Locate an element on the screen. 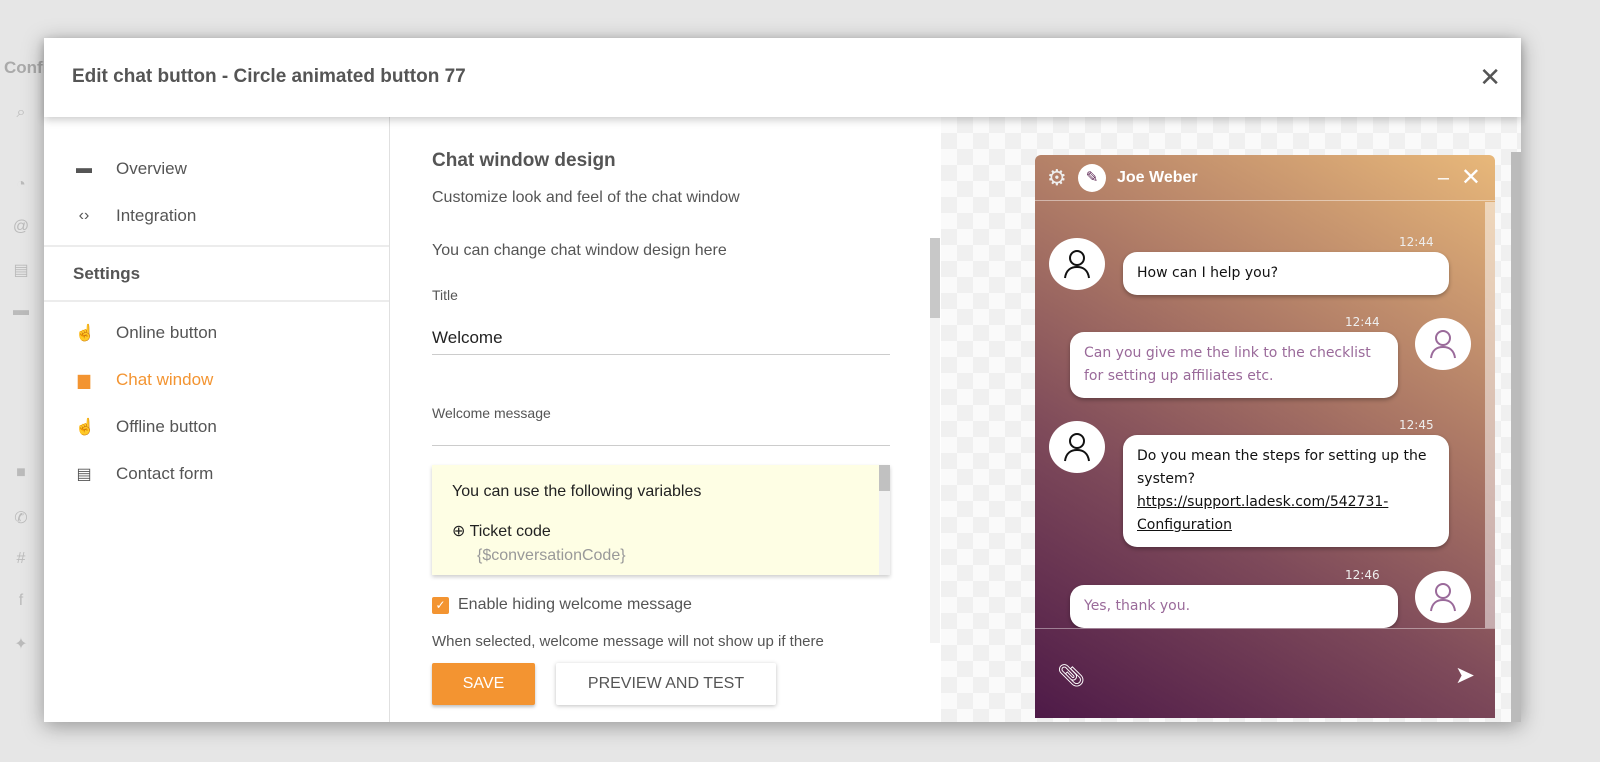 This screenshot has height=762, width=1600. pencil-icon: ✎ is located at coordinates (1092, 178).